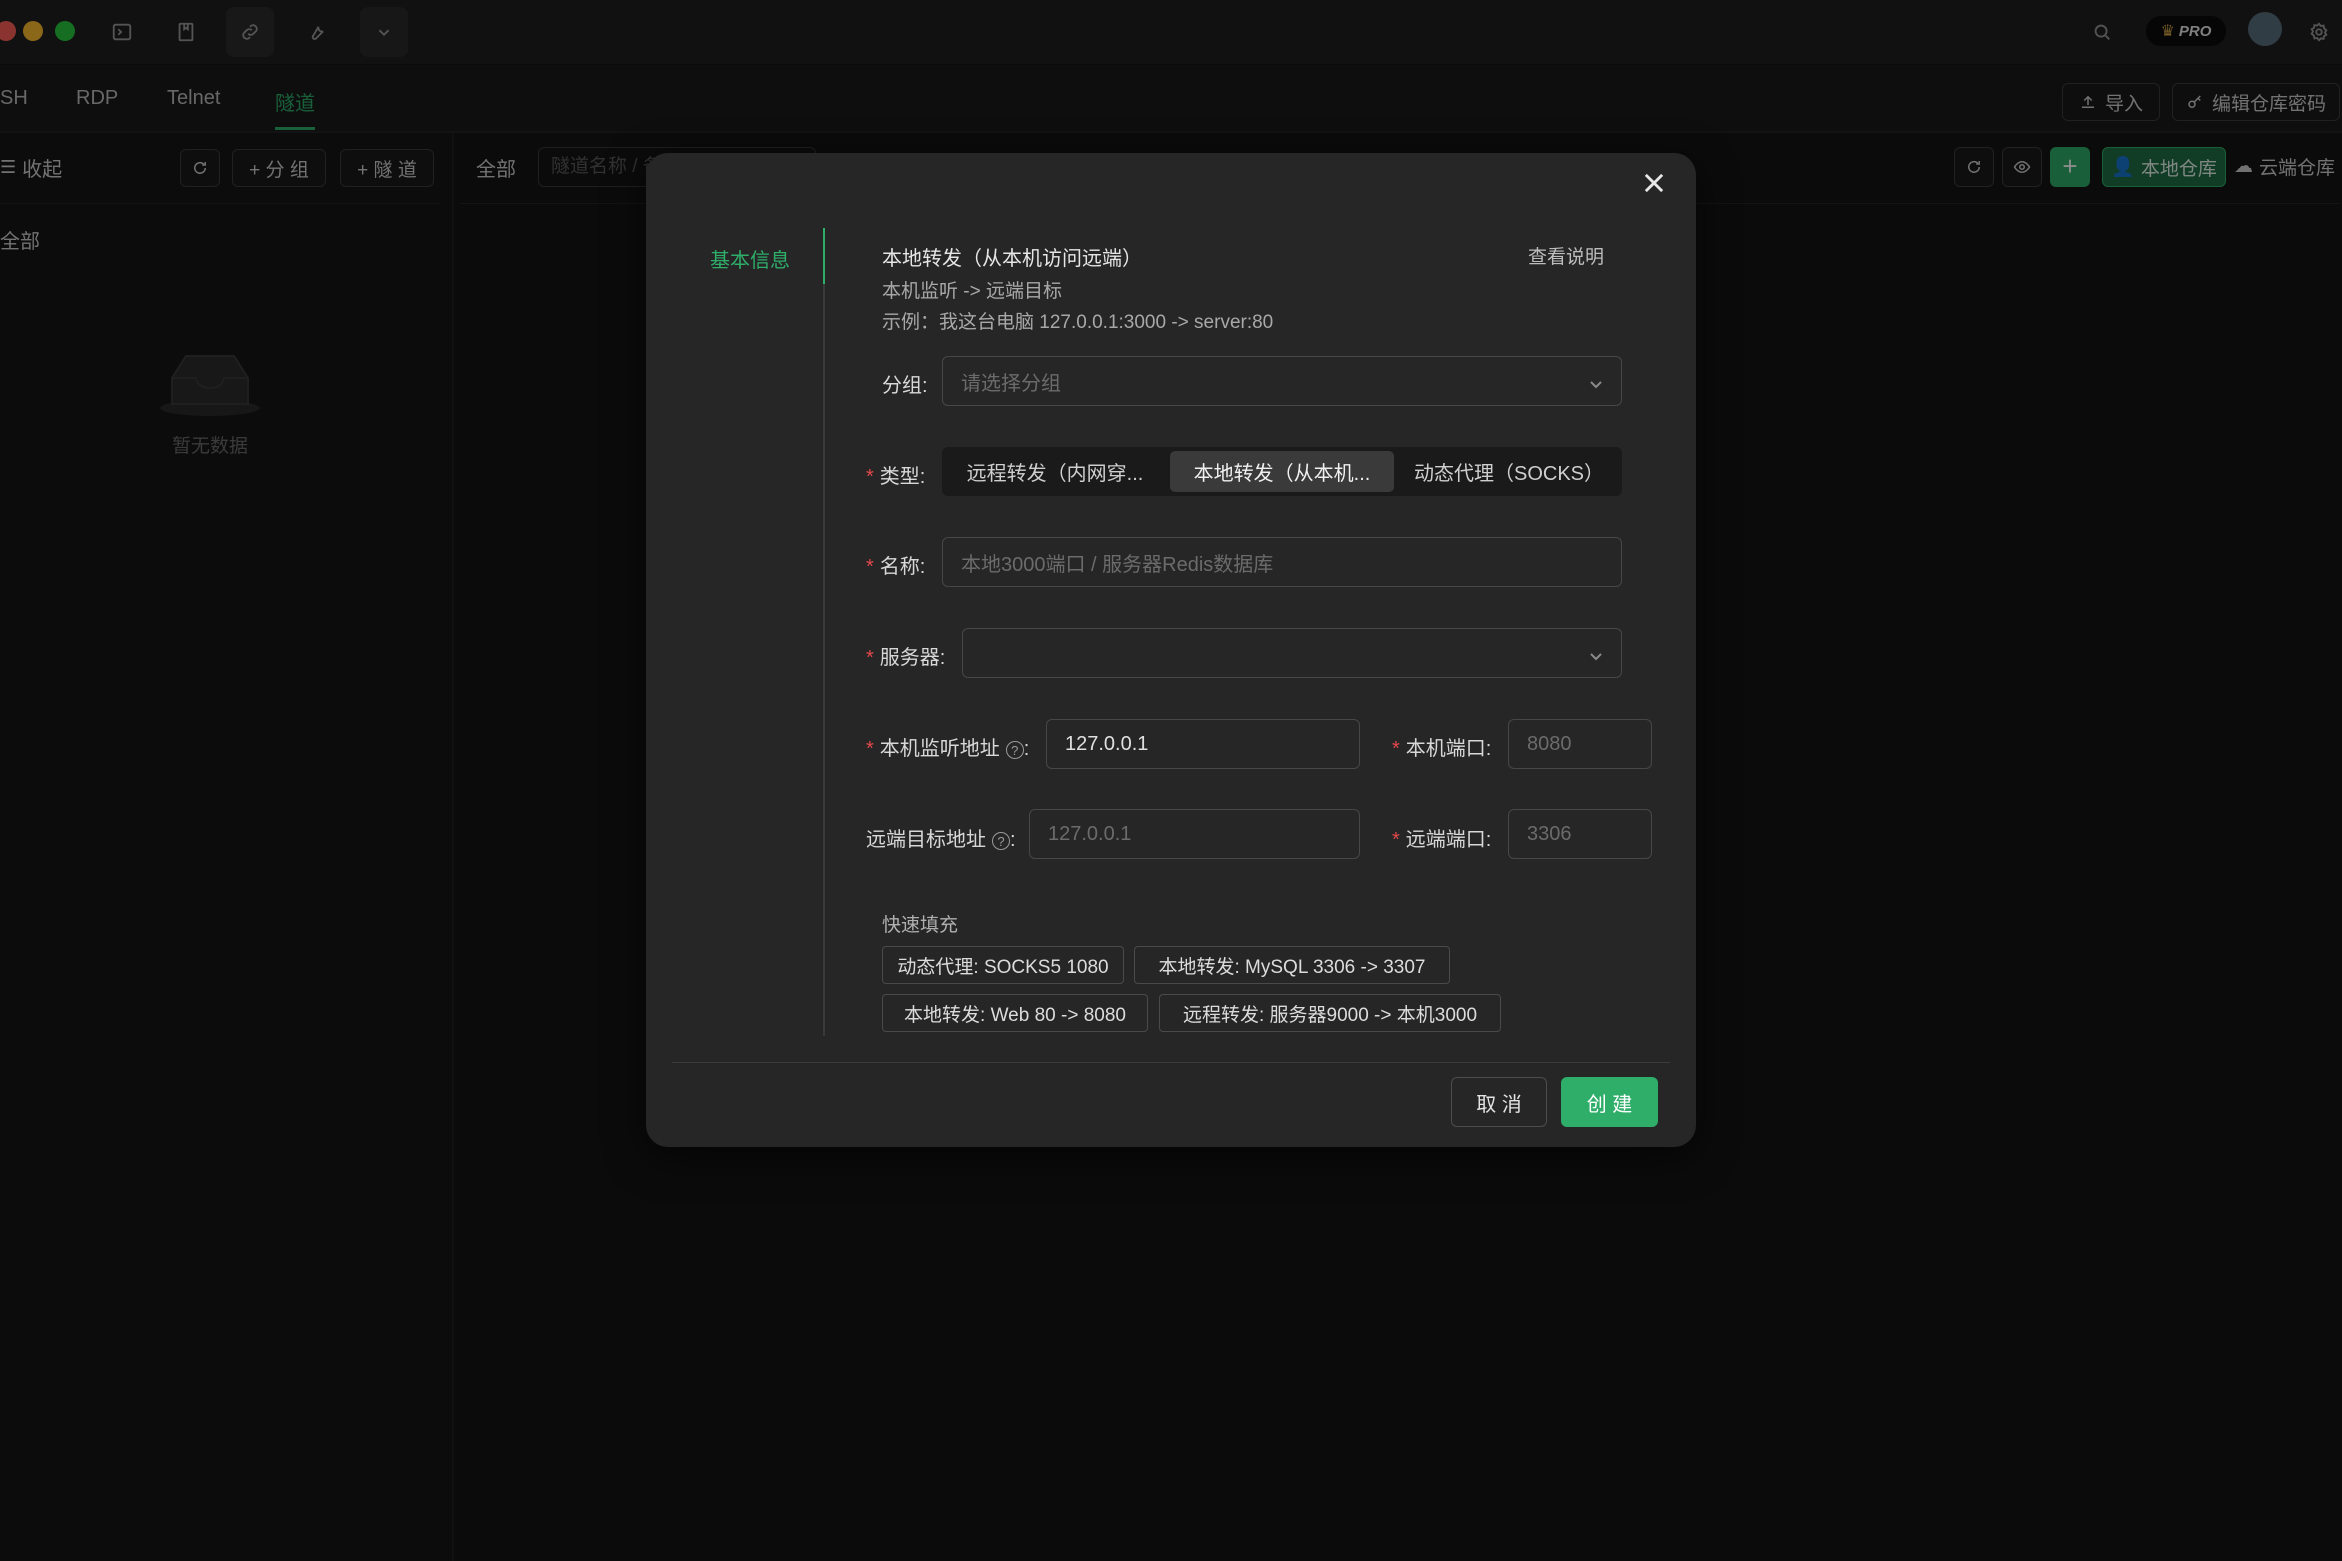  I want to click on name-placeholder: 本地3000端口 / 服务器Redis数据库, so click(1117, 564).